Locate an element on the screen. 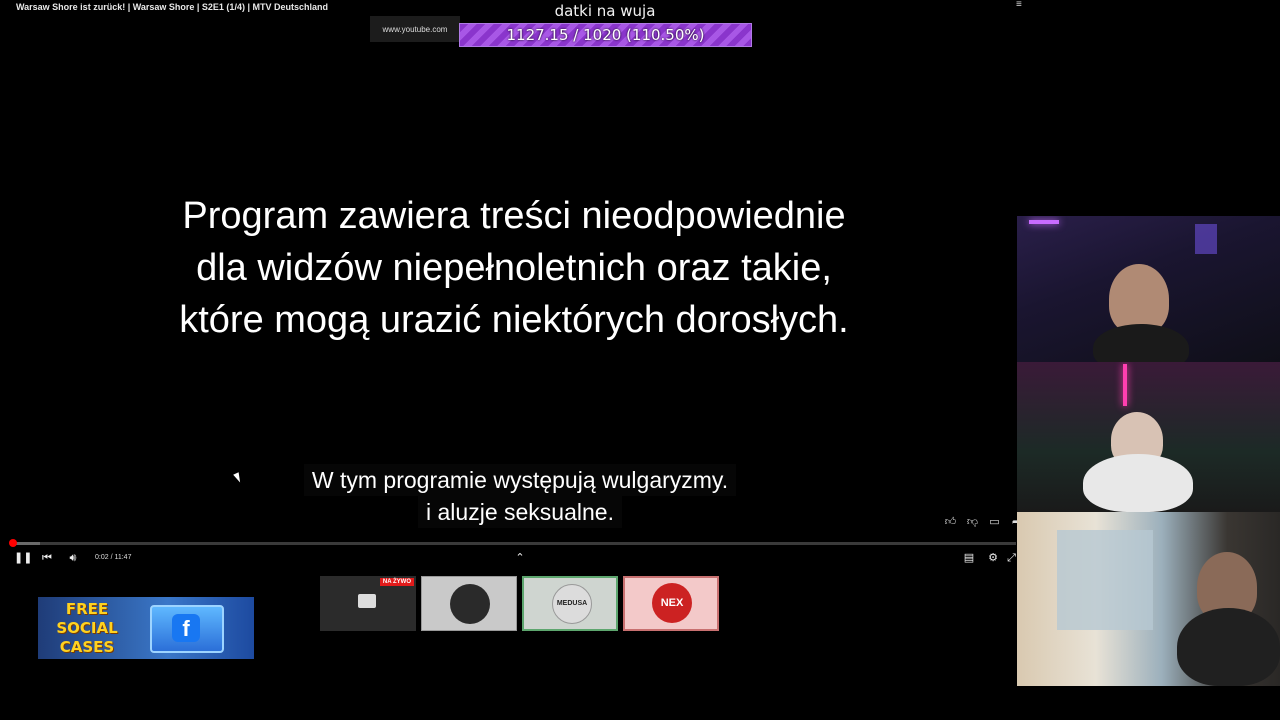 This screenshot has width=1280, height=720. stream-thumbnail: NA ŻYWO is located at coordinates (368, 603).